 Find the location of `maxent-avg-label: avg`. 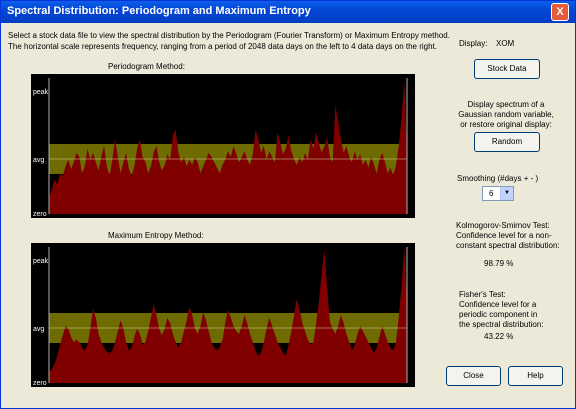

maxent-avg-label: avg is located at coordinates (38, 329).